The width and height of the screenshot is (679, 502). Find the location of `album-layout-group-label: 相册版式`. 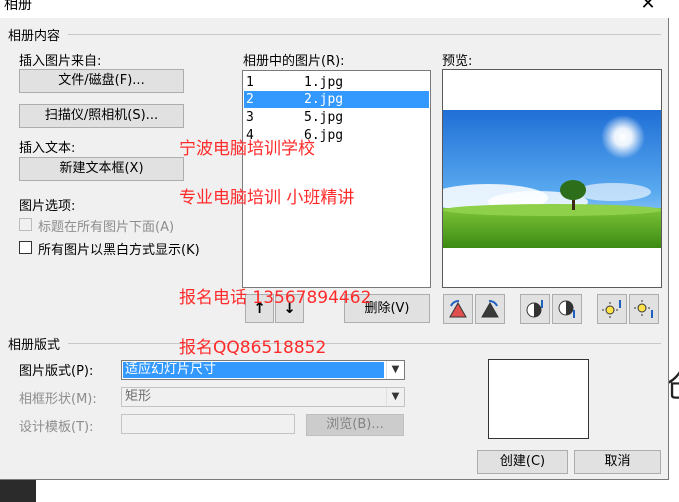

album-layout-group-label: 相册版式 is located at coordinates (34, 345).